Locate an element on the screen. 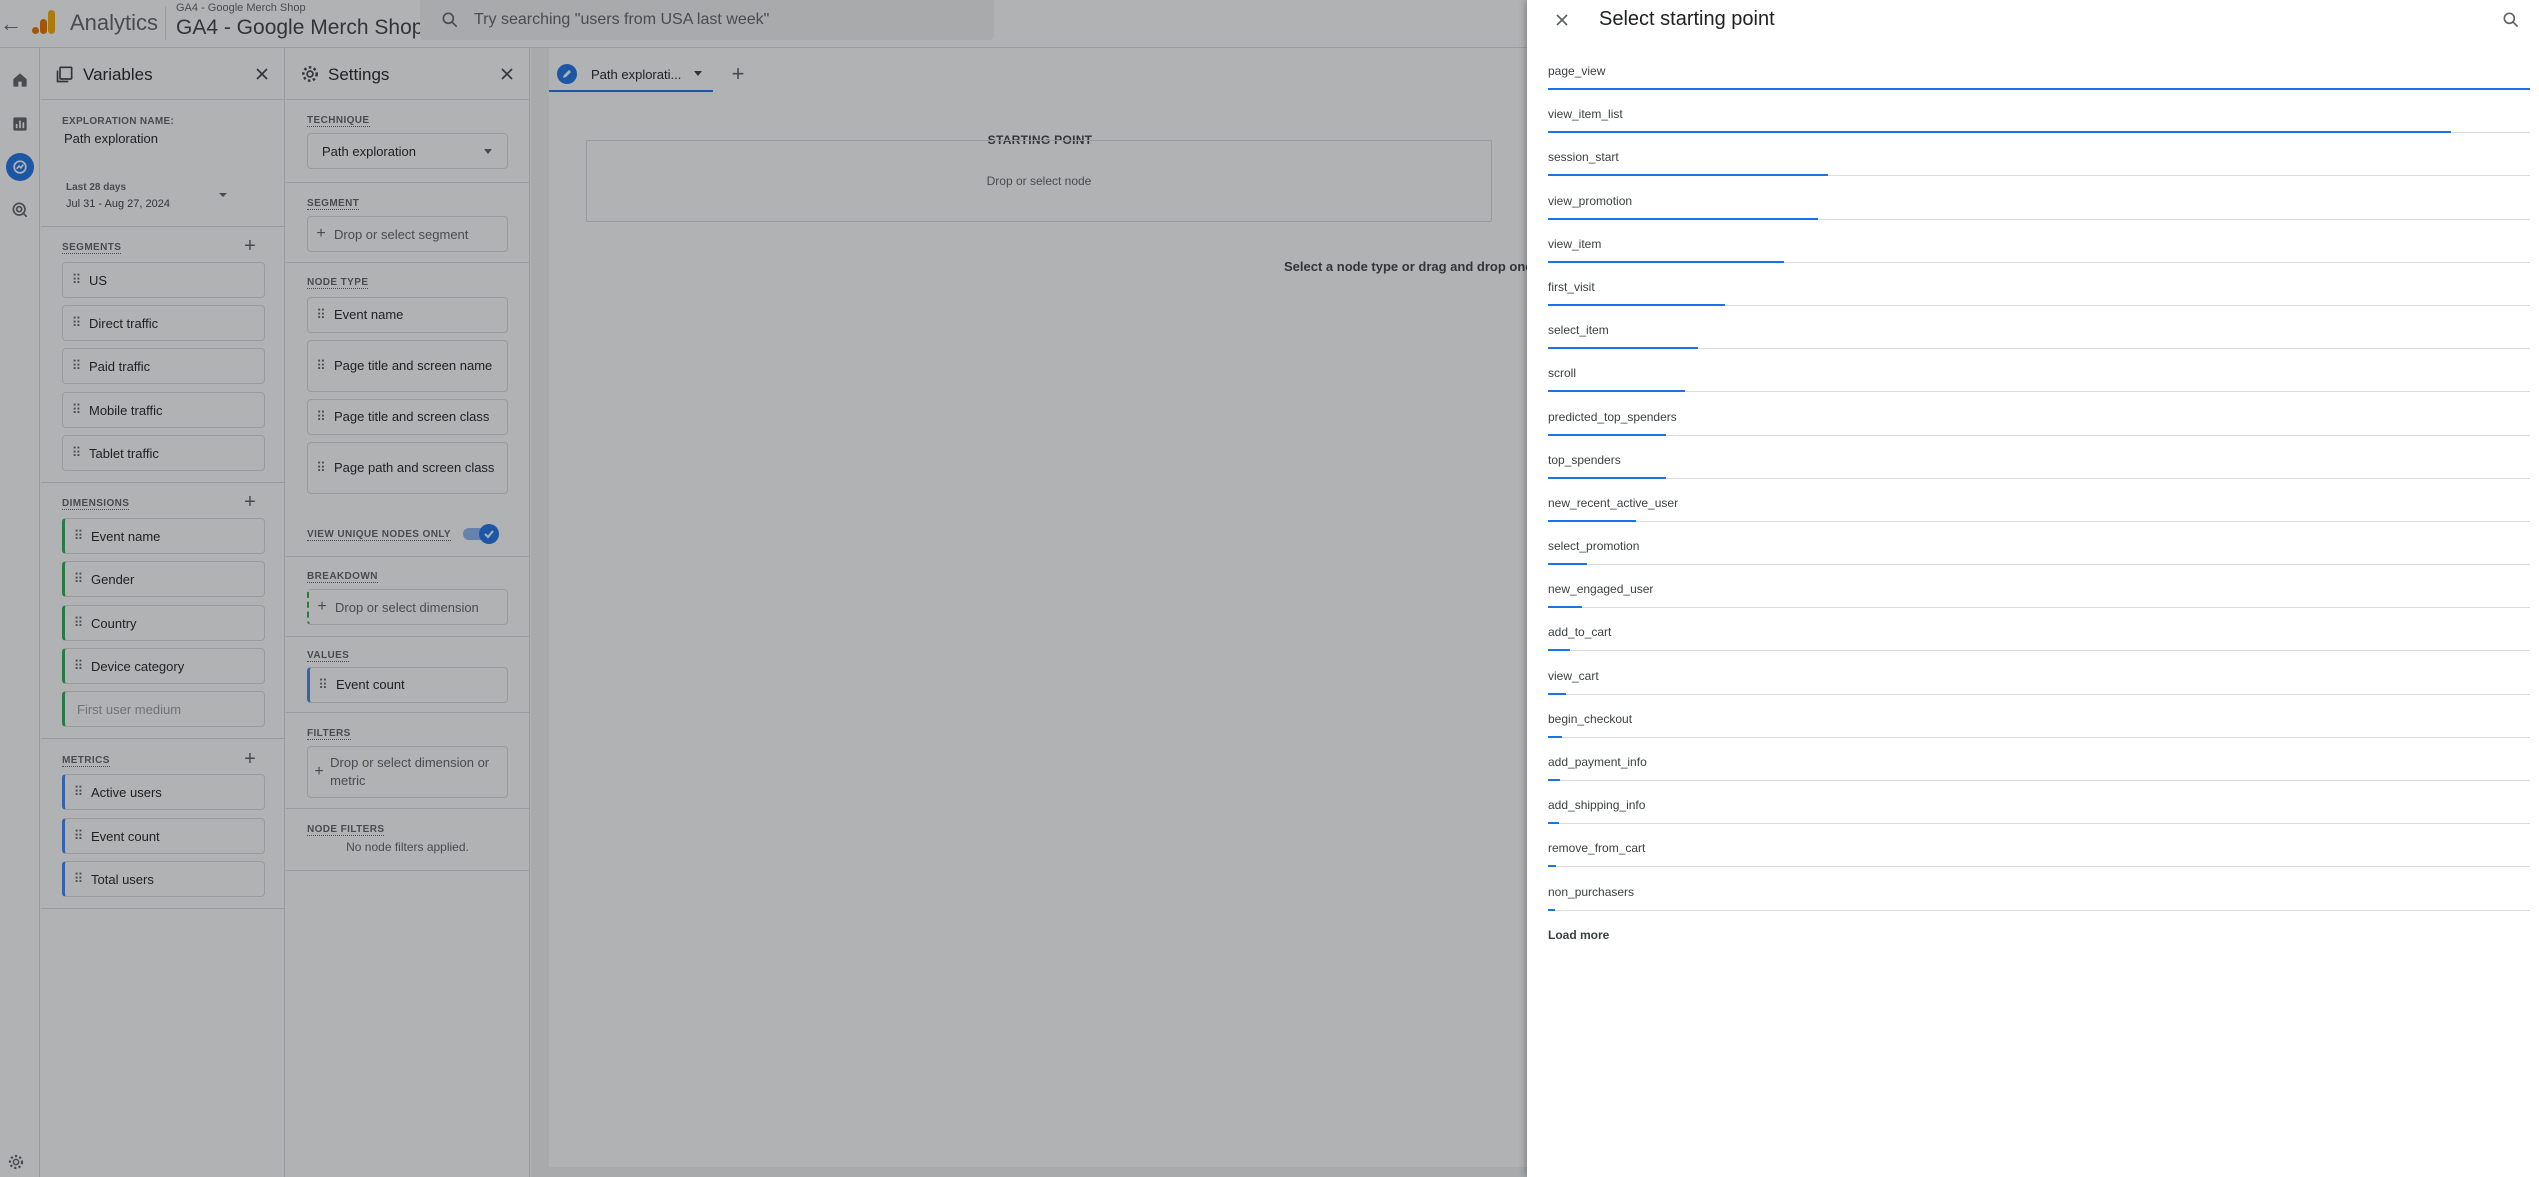  load-more-button: Load more is located at coordinates (1578, 935).